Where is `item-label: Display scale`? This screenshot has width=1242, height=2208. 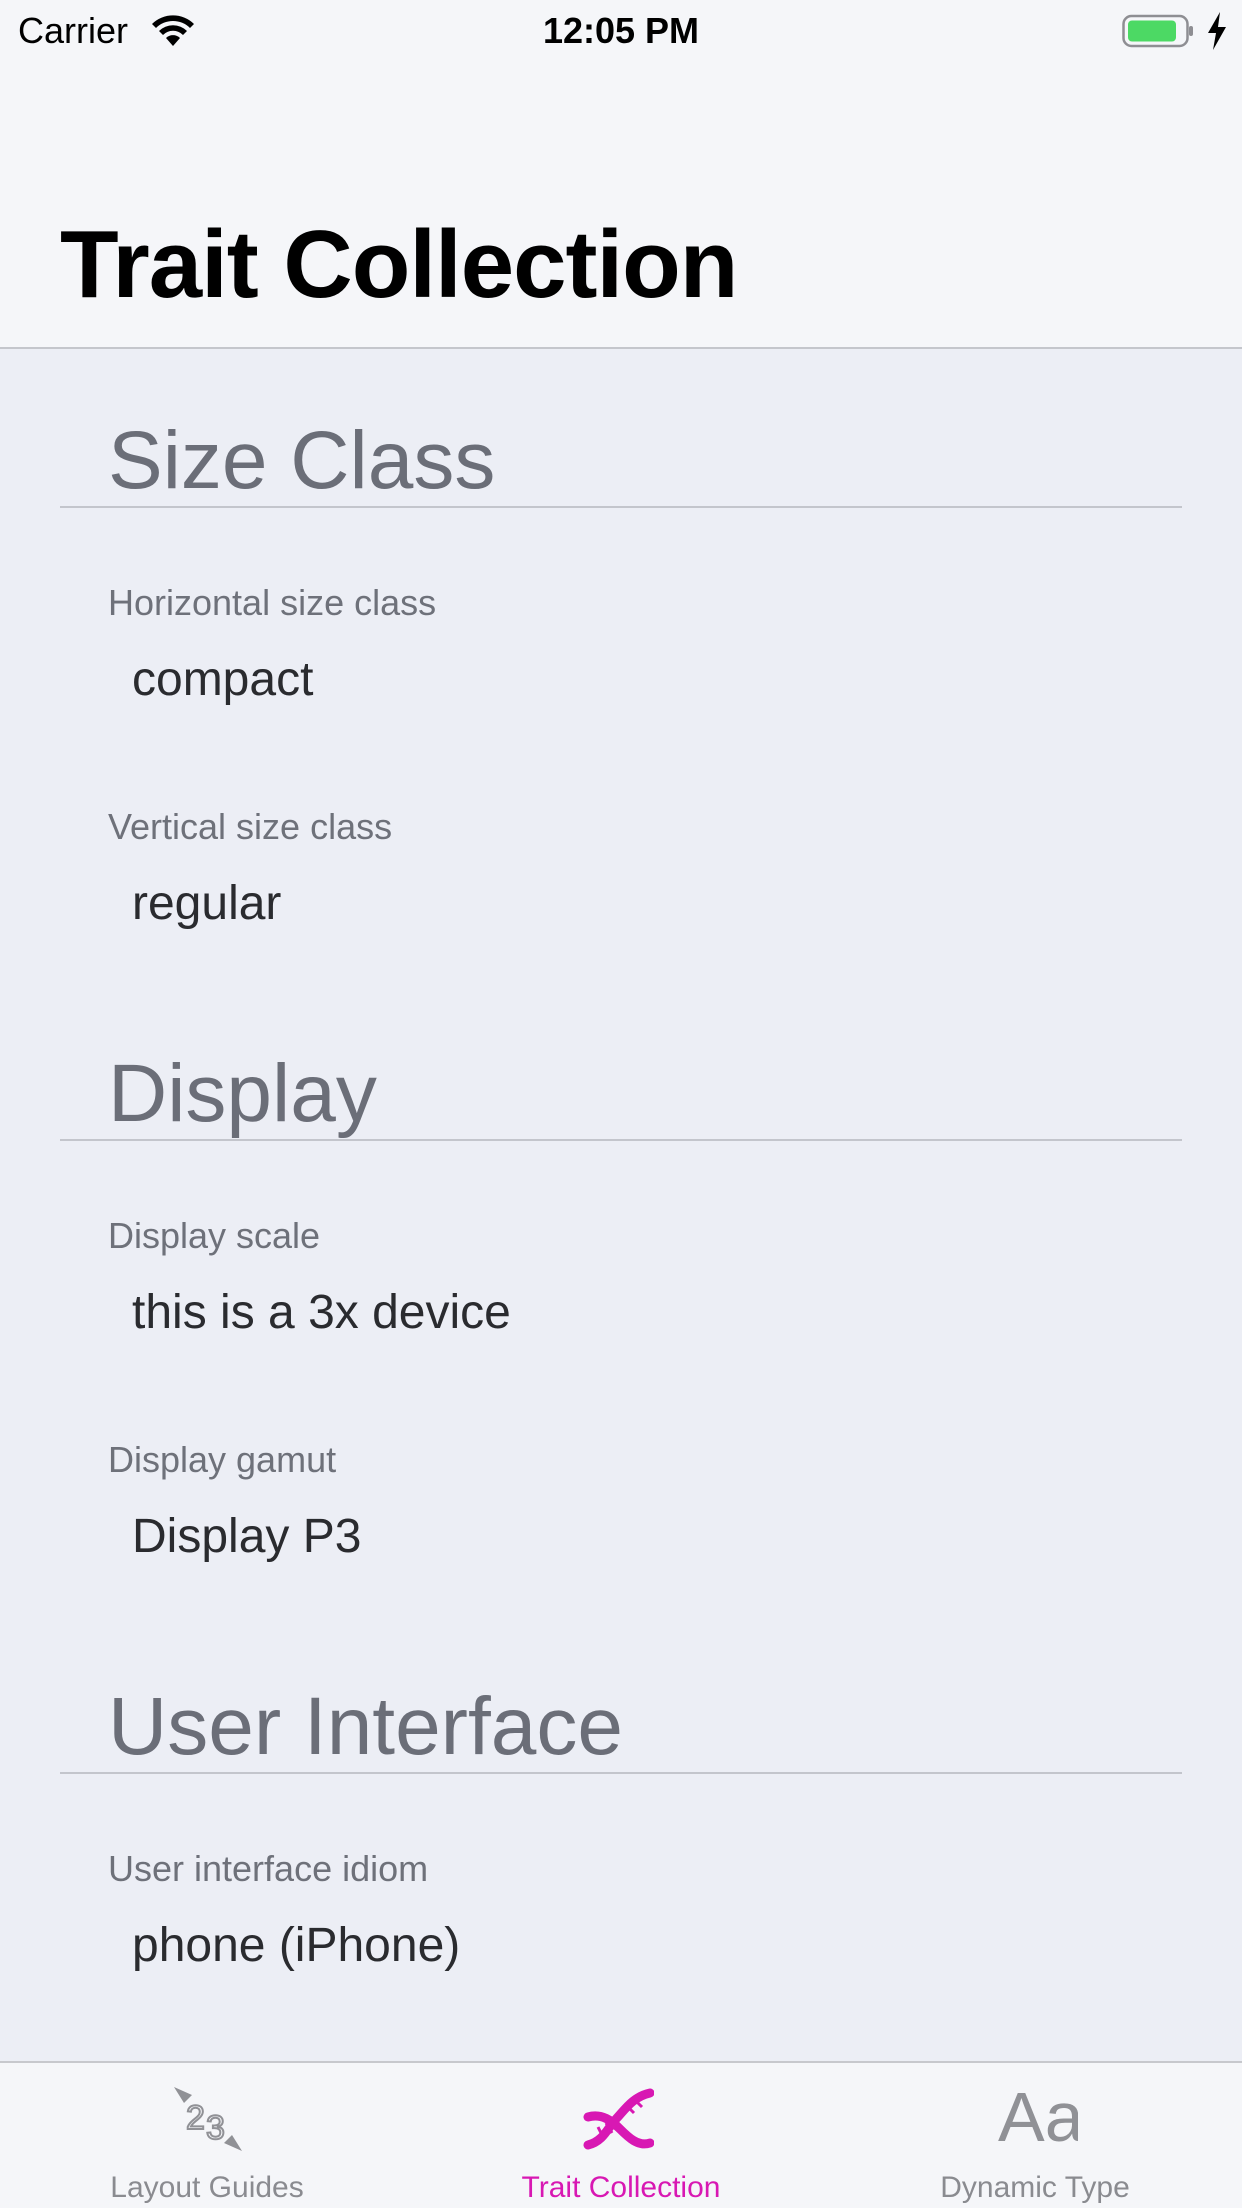 item-label: Display scale is located at coordinates (214, 1235).